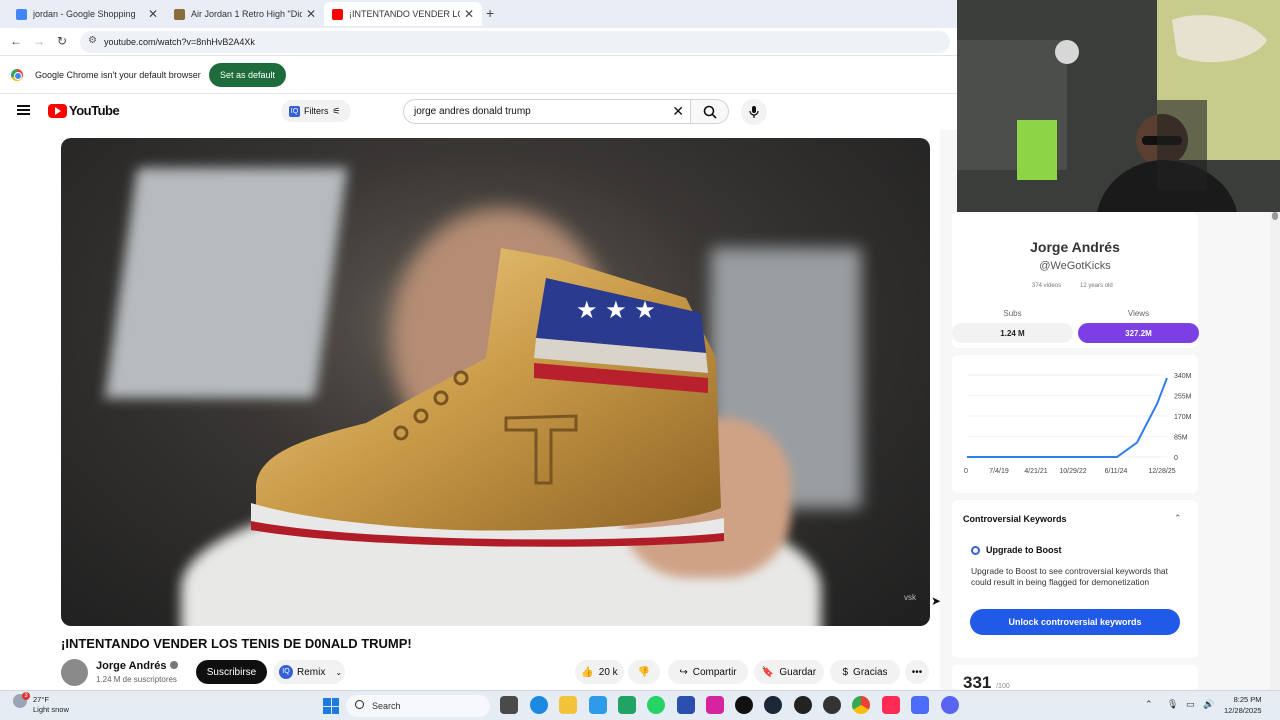 This screenshot has width=1280, height=720. Describe the element at coordinates (331, 706) in the screenshot. I see `windows-start-icon` at that location.